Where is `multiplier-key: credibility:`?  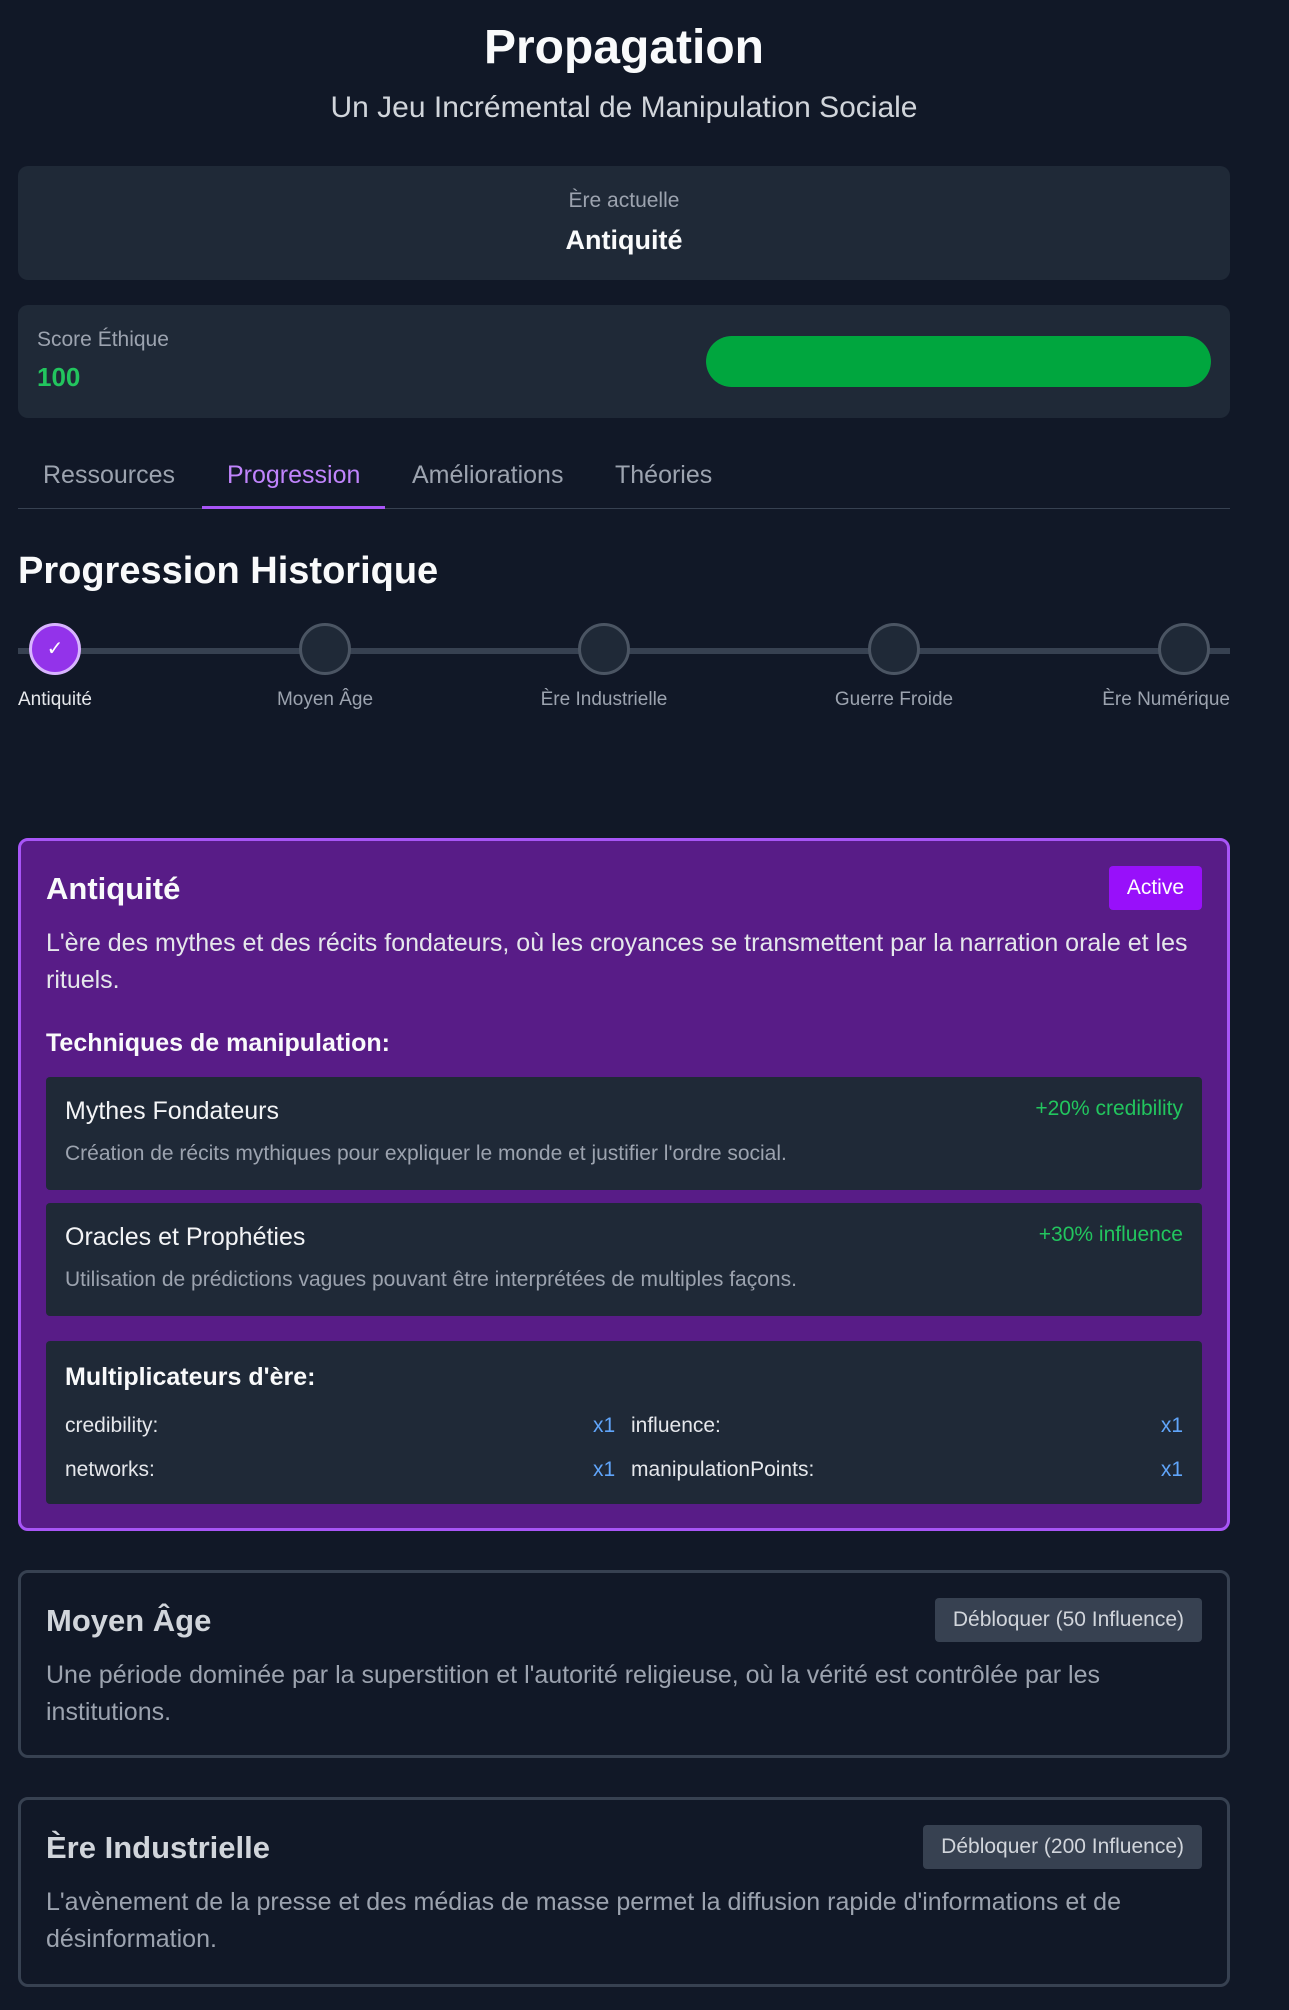
multiplier-key: credibility: is located at coordinates (112, 1425).